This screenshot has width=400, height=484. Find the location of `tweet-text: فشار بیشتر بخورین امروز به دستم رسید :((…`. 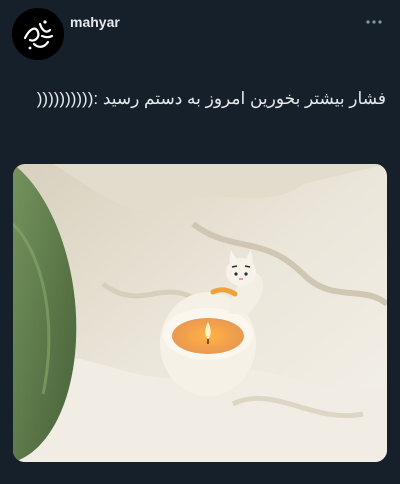

tweet-text: فشار بیشتر بخورین امروز به دستم رسید :((… is located at coordinates (211, 98).